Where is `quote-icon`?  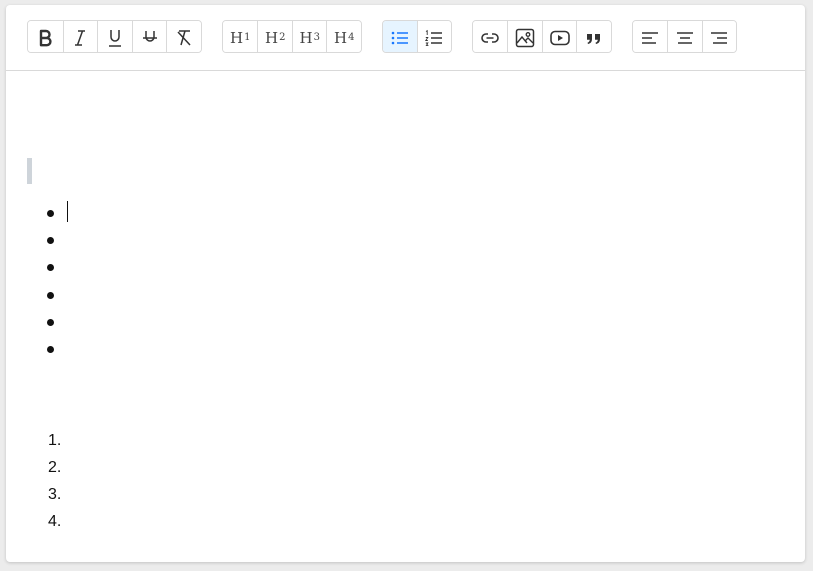
quote-icon is located at coordinates (594, 38).